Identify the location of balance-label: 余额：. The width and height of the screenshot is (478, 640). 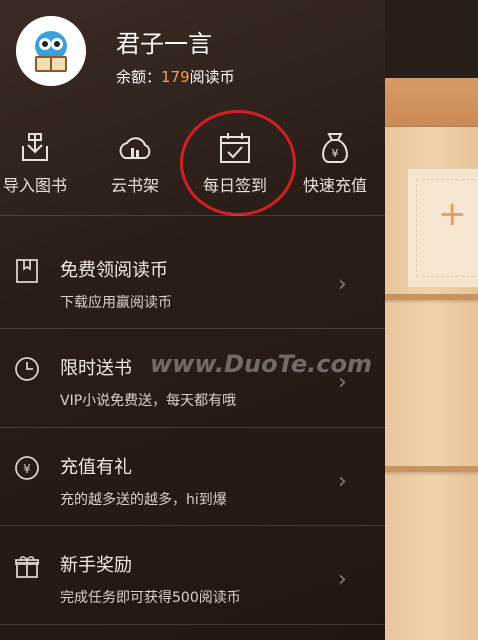
(139, 77).